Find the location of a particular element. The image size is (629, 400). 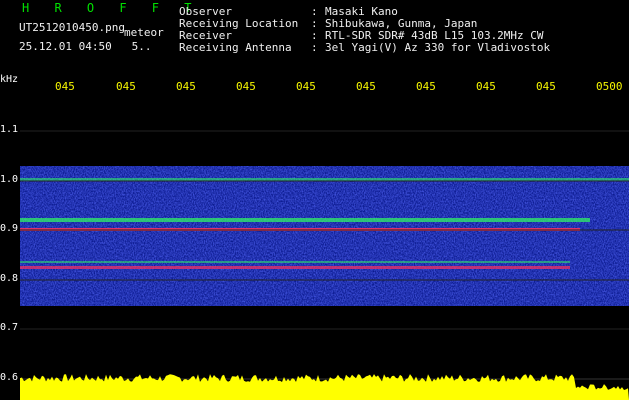

meta-value: 3el Yagi(V) Az 330 for Vladivostok is located at coordinates (438, 47).